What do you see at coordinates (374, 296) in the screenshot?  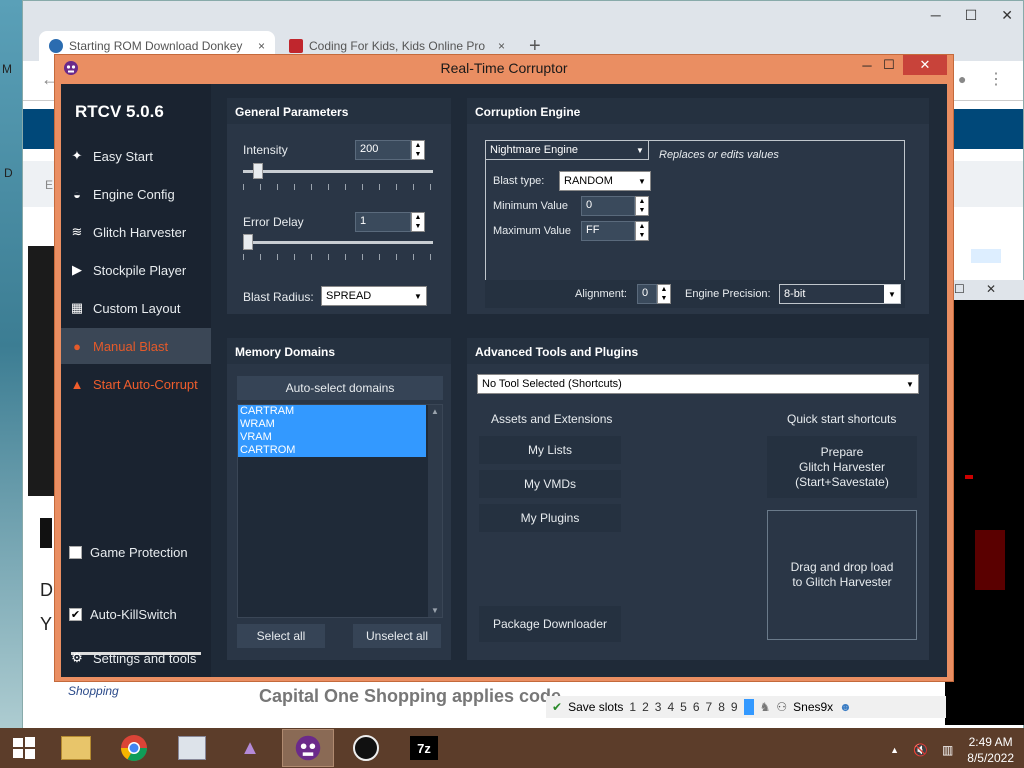 I see `blast-radius-dropdown: SPREAD ▼` at bounding box center [374, 296].